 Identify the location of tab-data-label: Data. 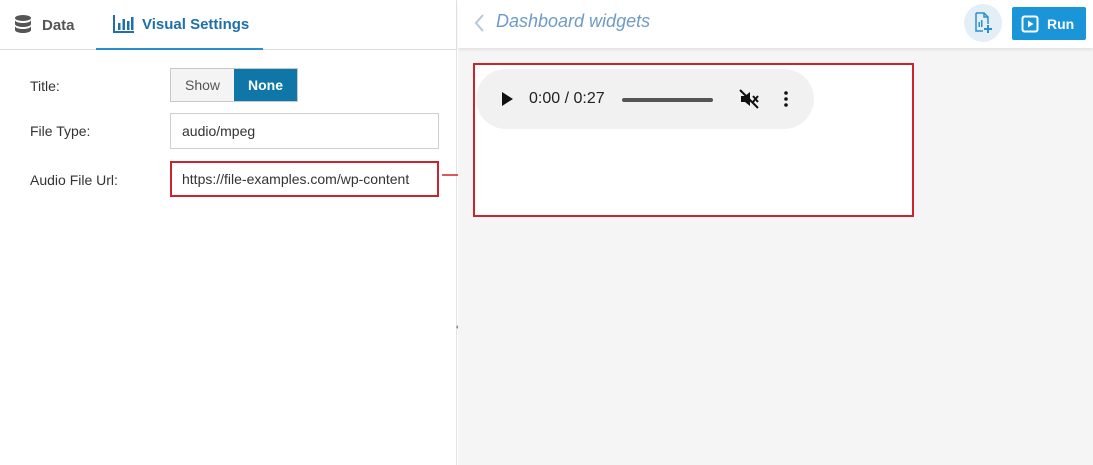
(58, 25).